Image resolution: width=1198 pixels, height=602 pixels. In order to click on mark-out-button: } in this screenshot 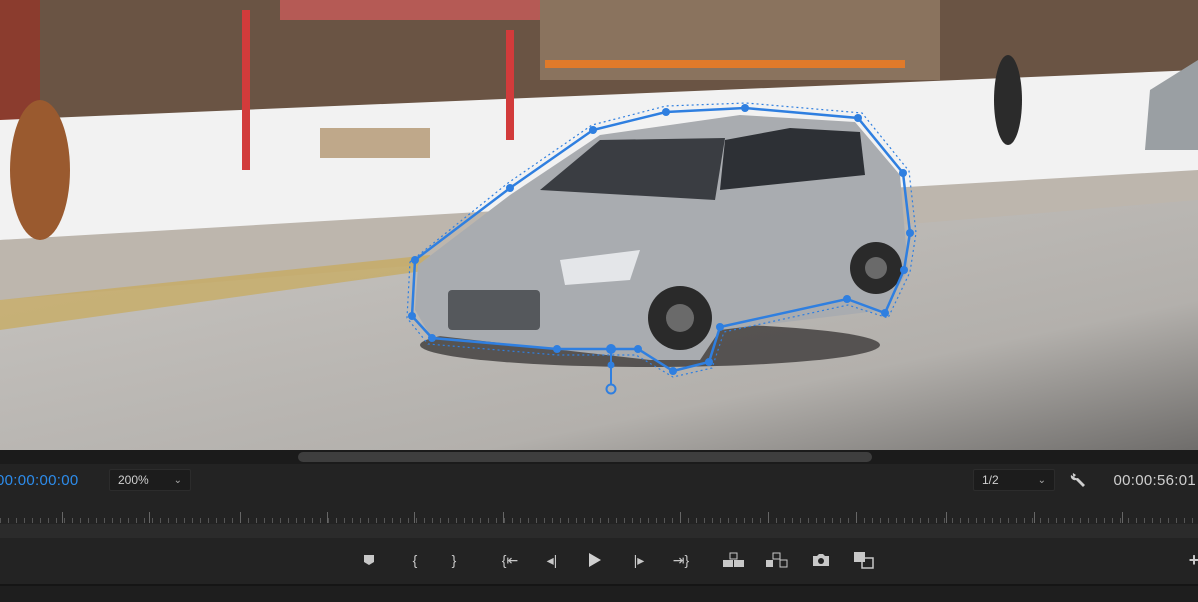, I will do `click(454, 560)`.